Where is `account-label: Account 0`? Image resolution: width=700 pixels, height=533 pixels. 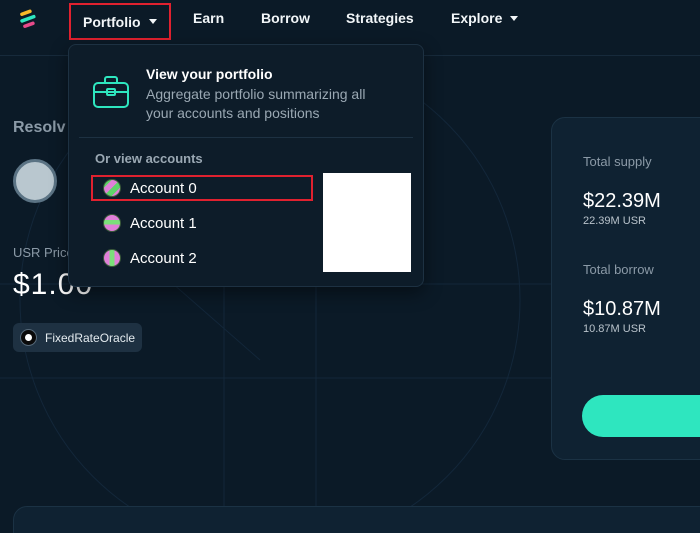
account-label: Account 0 is located at coordinates (163, 188).